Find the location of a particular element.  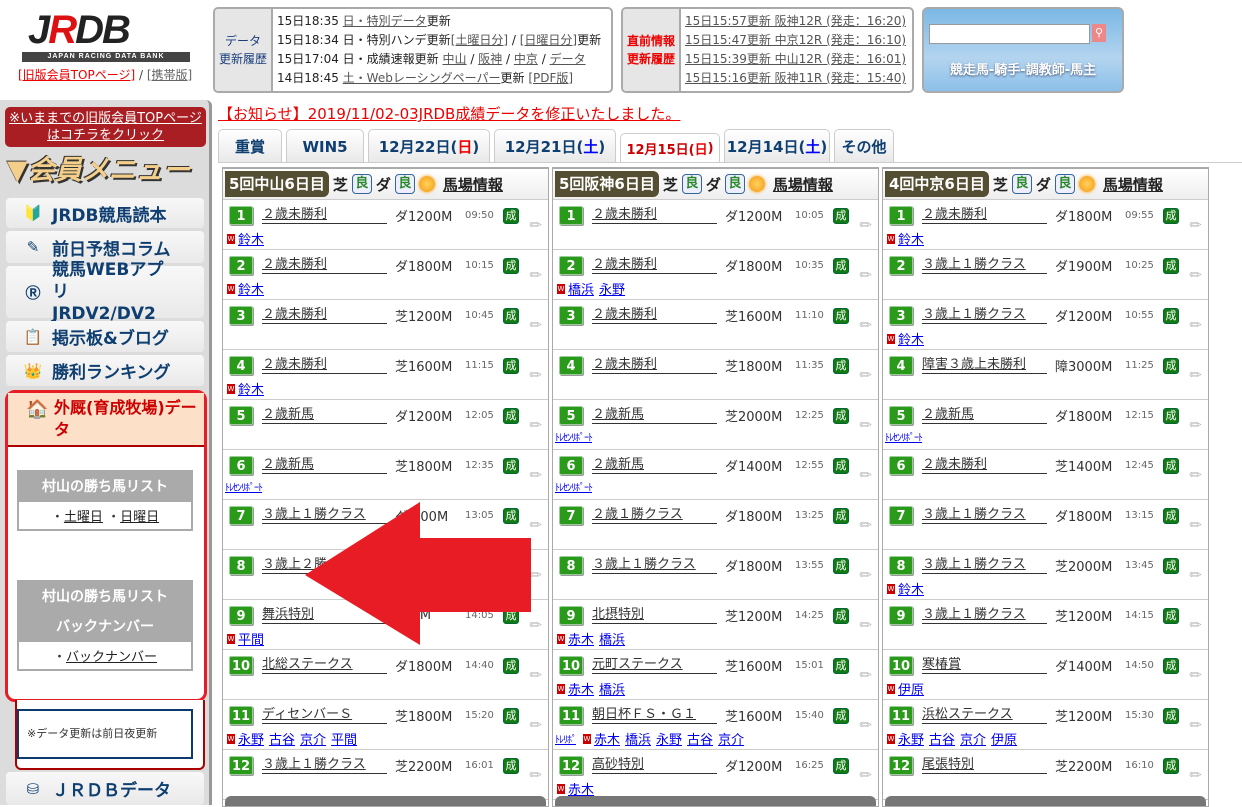

race-name-link: ディセンバーＳ is located at coordinates (324, 715).